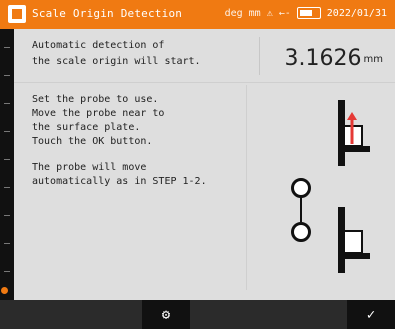  What do you see at coordinates (119, 181) in the screenshot?
I see `instruction-line: automatically as in STEP 1-2.` at bounding box center [119, 181].